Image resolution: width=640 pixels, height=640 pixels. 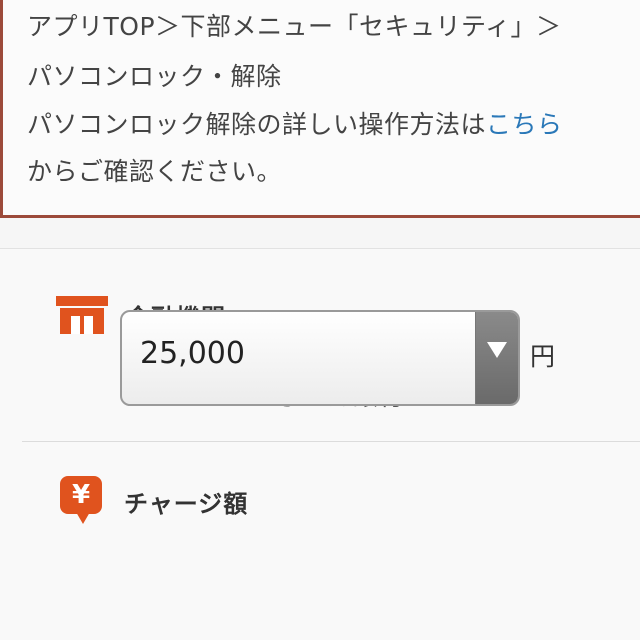 I want to click on notice-line-confirm: からご確認ください。, so click(x=155, y=171).